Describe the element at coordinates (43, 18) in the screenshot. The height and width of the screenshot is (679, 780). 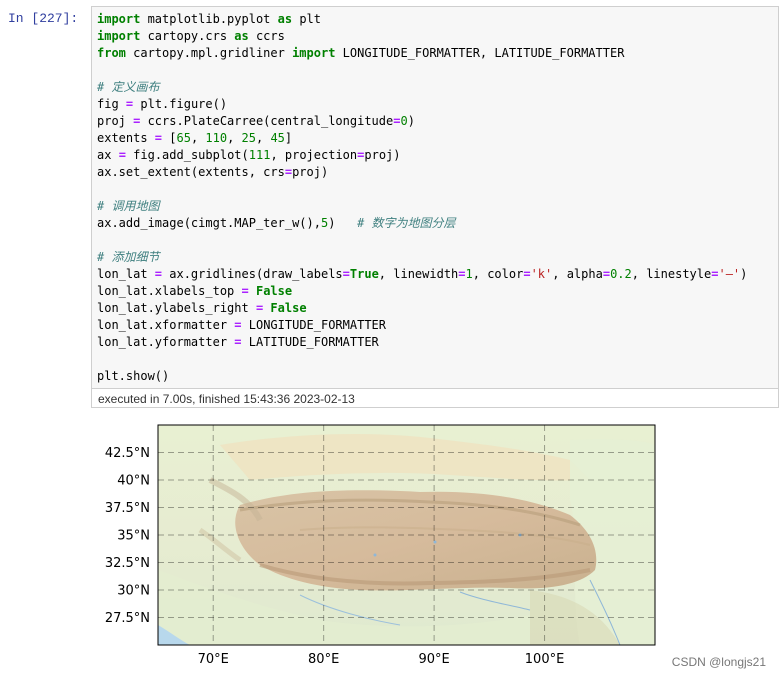
I see `cell-prompt: In [227]:` at that location.